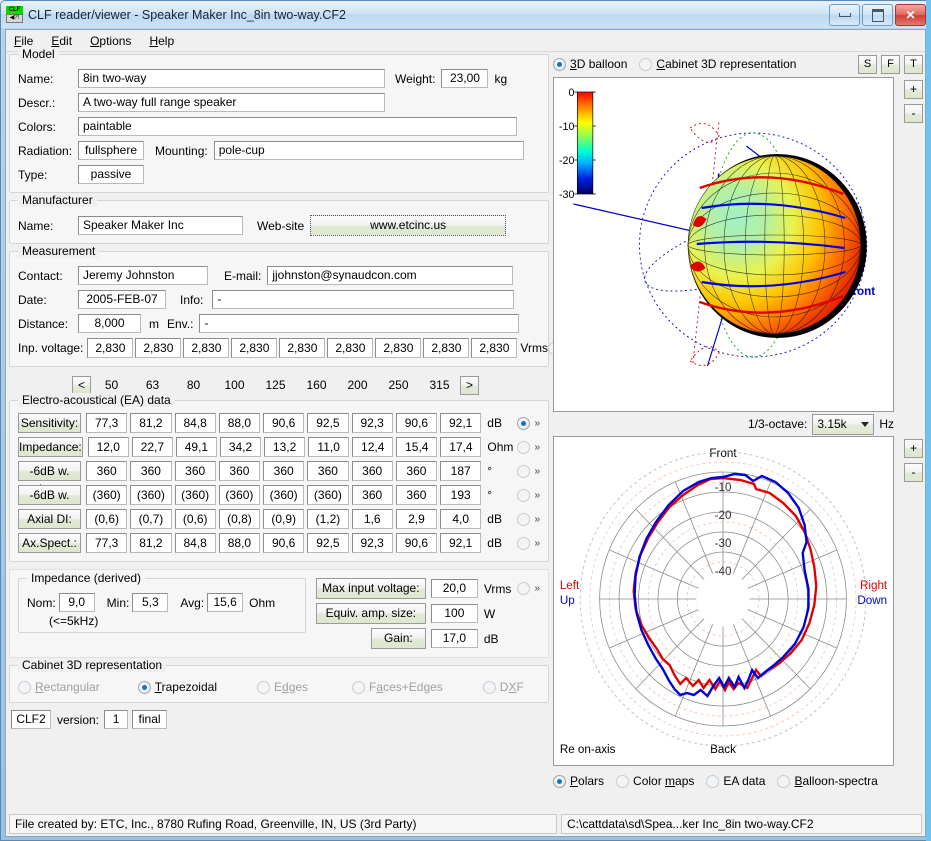  Describe the element at coordinates (231, 102) in the screenshot. I see `model-descr-field: A two-way full range speaker` at that location.